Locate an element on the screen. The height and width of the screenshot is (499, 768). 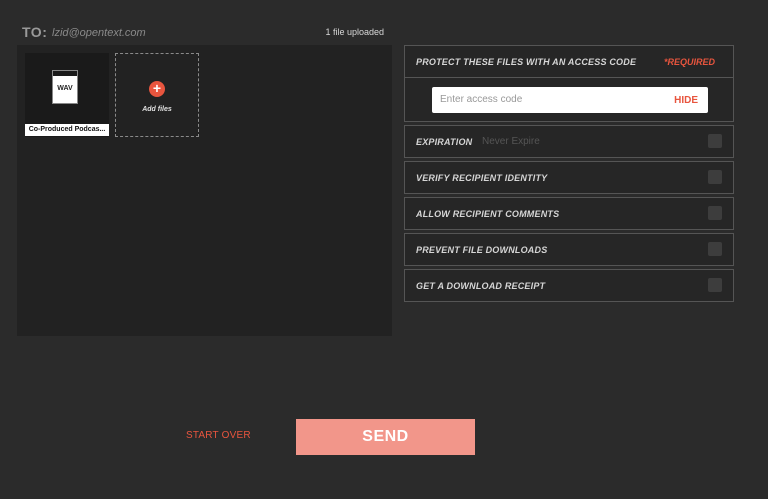
prevent-downloads-option: PREVENT FILE DOWNLOADS is located at coordinates (569, 249).